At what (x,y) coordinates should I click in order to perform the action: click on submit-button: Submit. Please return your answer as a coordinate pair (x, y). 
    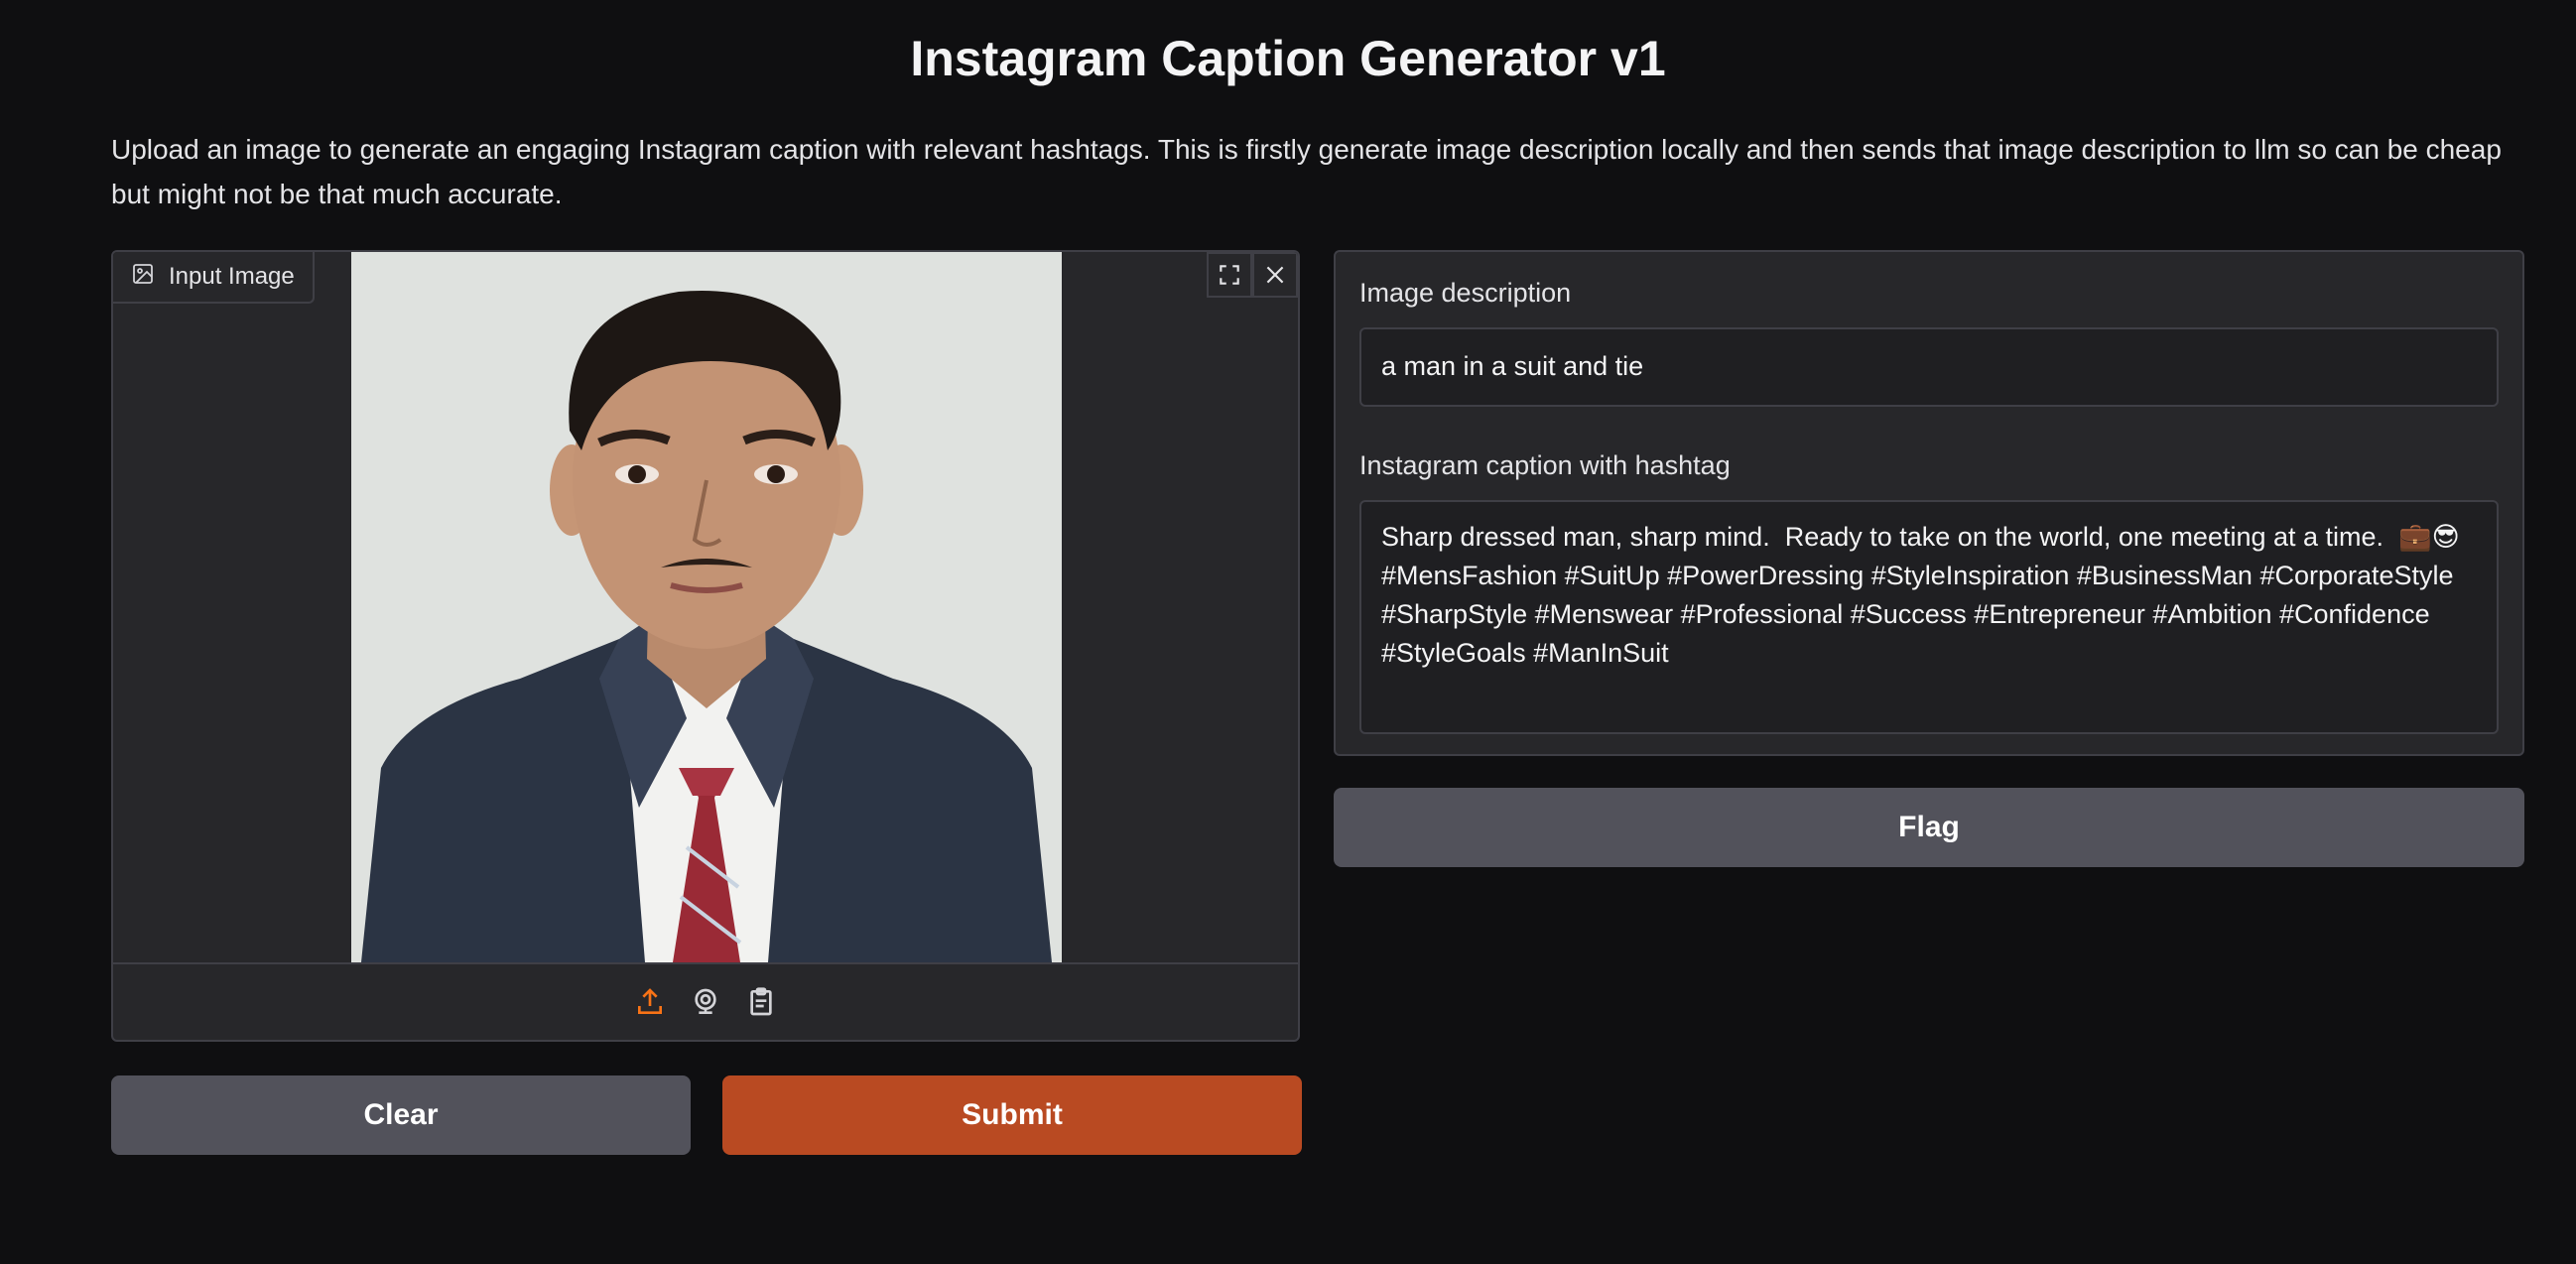
    Looking at the image, I should click on (1012, 1115).